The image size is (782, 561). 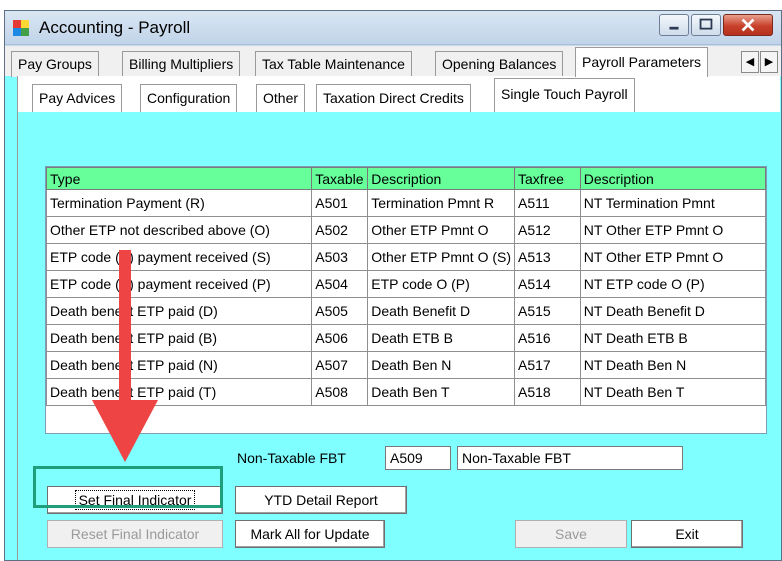 What do you see at coordinates (441, 178) in the screenshot?
I see `column-header-description: Description` at bounding box center [441, 178].